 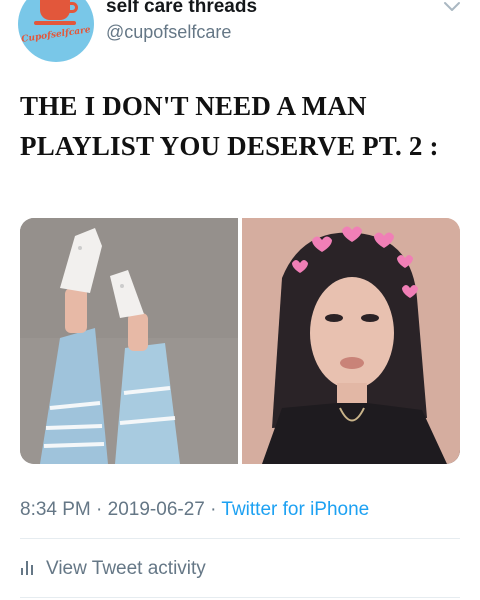 What do you see at coordinates (181, 9) in the screenshot?
I see `display-name: self care threads` at bounding box center [181, 9].